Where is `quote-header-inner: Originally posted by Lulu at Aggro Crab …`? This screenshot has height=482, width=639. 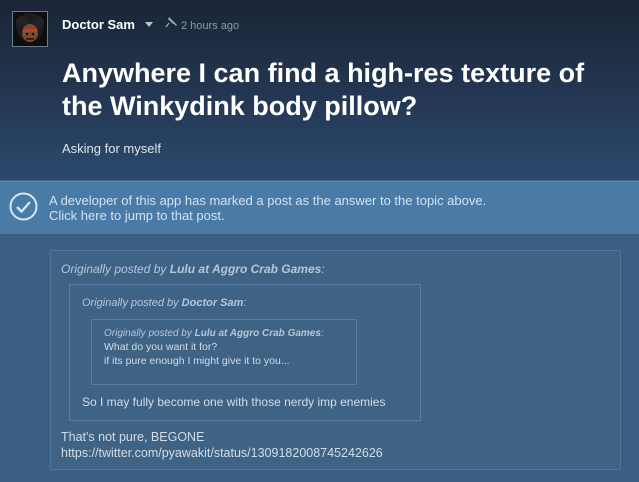
quote-header-inner: Originally posted by Lulu at Aggro Crab … is located at coordinates (214, 333).